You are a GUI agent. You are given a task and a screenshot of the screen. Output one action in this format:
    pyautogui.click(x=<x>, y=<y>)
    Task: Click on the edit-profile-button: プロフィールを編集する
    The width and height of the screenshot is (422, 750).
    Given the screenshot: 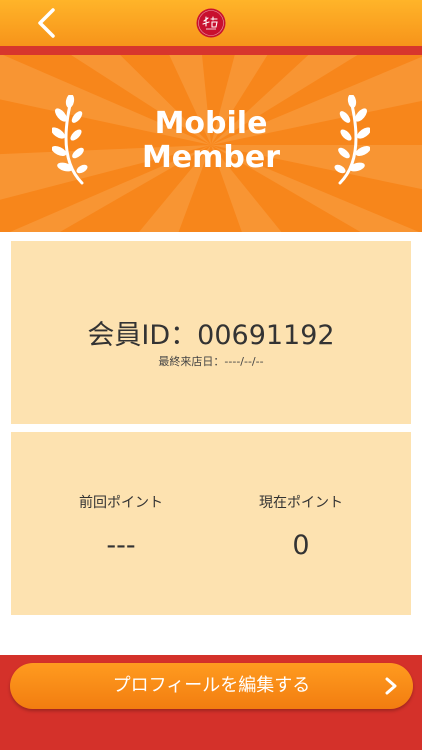 What is the action you would take?
    pyautogui.click(x=211, y=686)
    